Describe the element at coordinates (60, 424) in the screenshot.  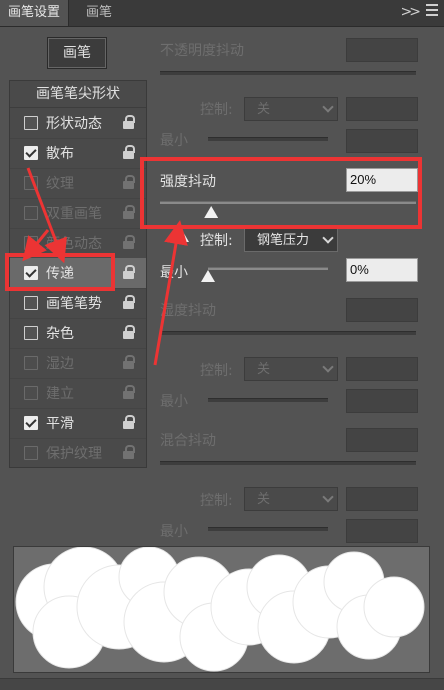
I see `list-item-label: 平滑` at that location.